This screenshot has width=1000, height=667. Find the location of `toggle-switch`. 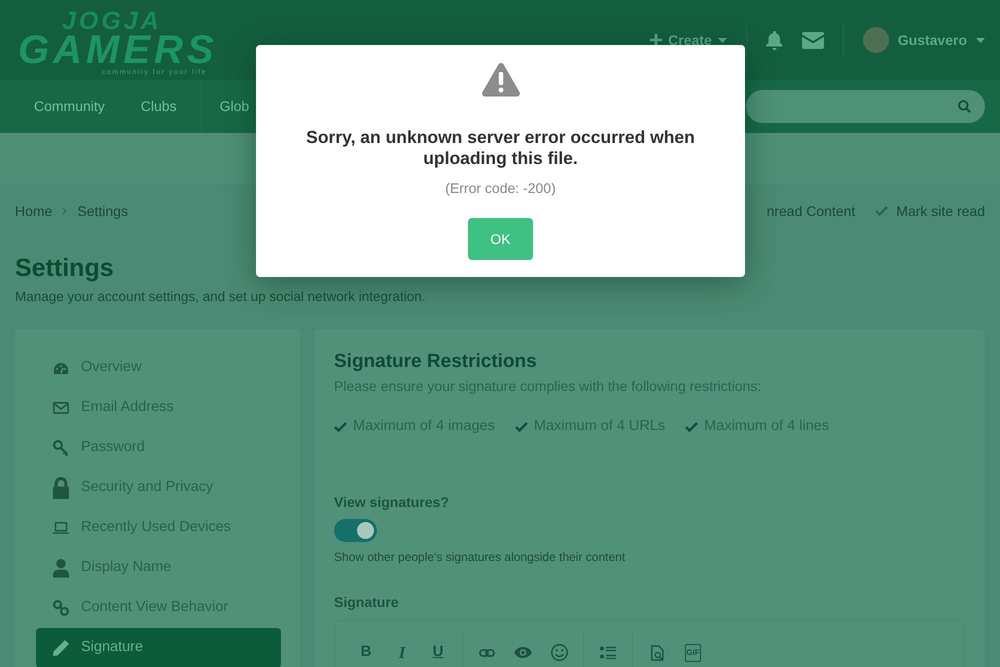

toggle-switch is located at coordinates (355, 530).